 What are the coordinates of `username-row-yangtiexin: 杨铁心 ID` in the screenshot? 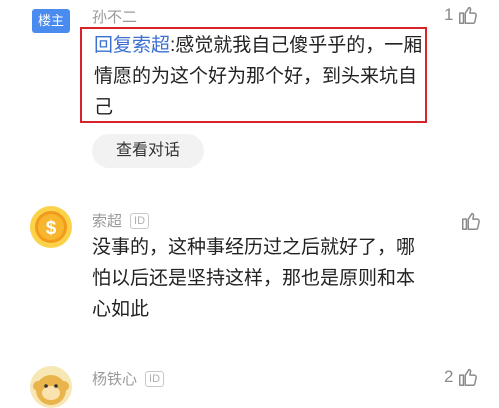 It's located at (128, 378).